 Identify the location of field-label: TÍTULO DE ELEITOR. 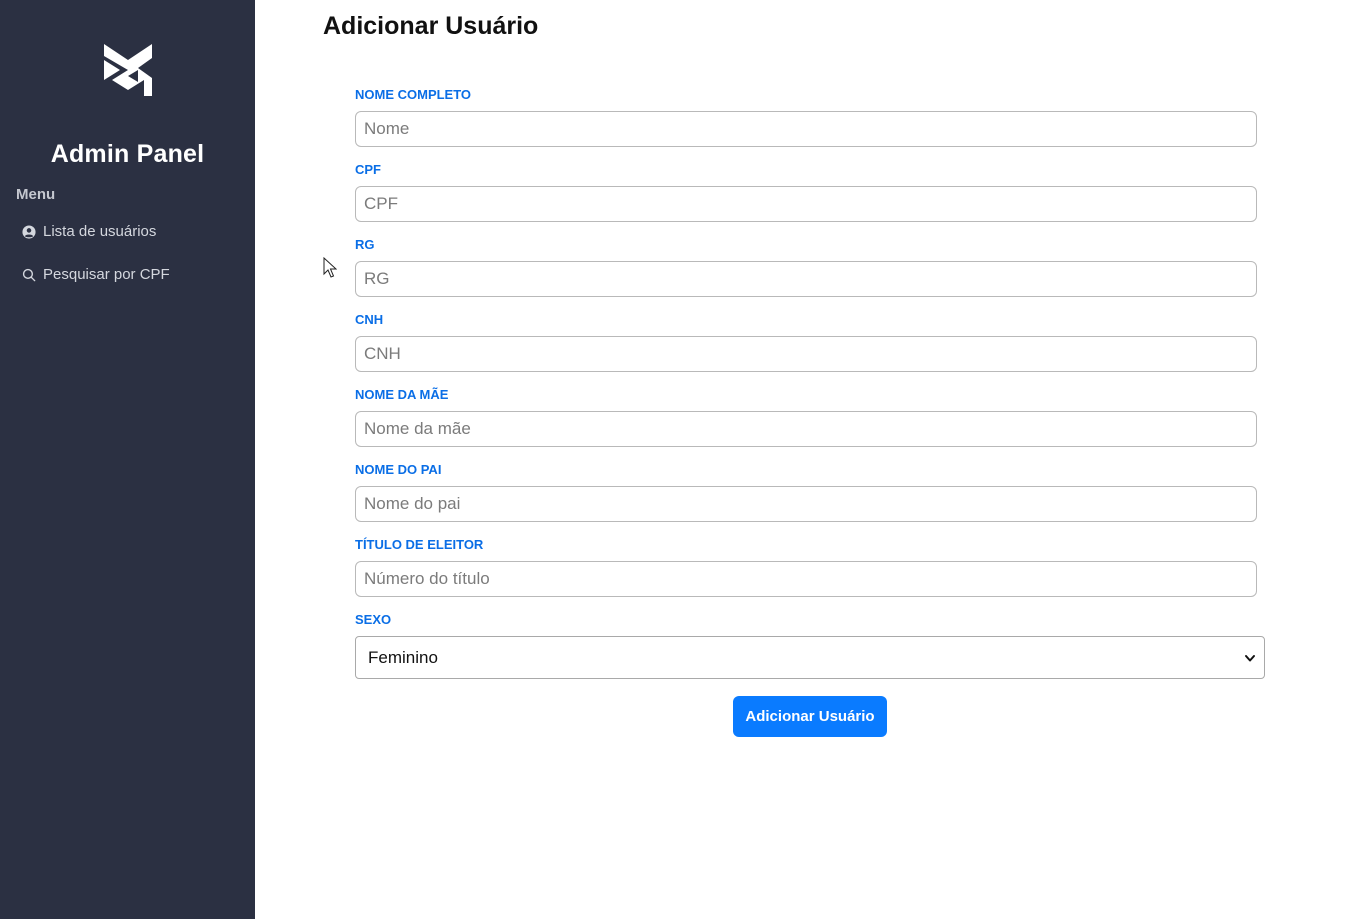
(419, 544).